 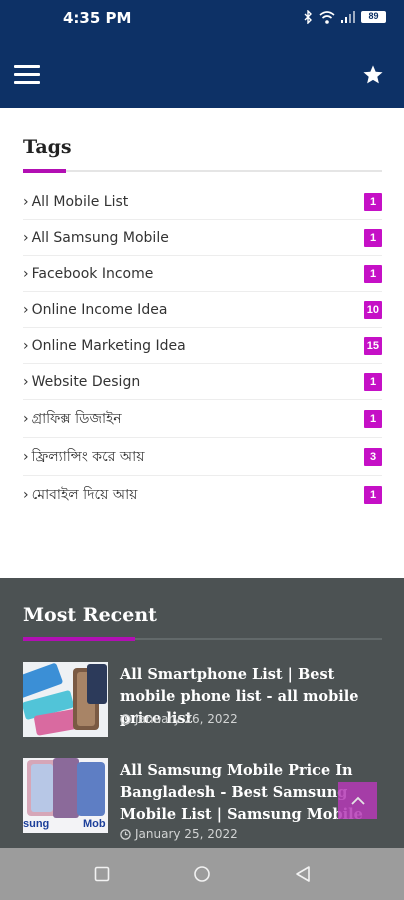 I want to click on thumbnail-text-left: sung, so click(x=36, y=824).